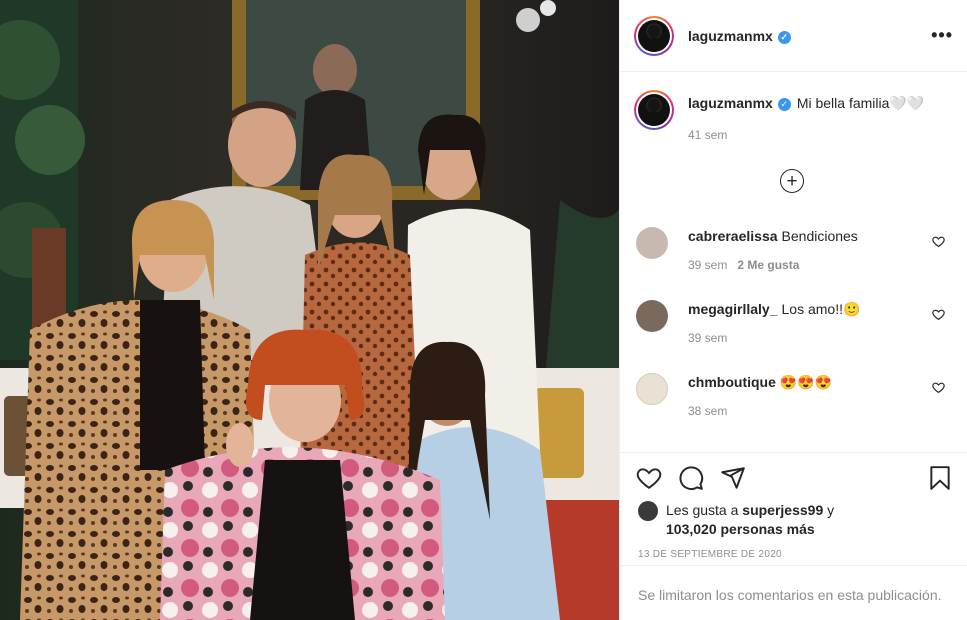 This screenshot has width=967, height=620. I want to click on caption-username: laguzmanmx, so click(730, 103).